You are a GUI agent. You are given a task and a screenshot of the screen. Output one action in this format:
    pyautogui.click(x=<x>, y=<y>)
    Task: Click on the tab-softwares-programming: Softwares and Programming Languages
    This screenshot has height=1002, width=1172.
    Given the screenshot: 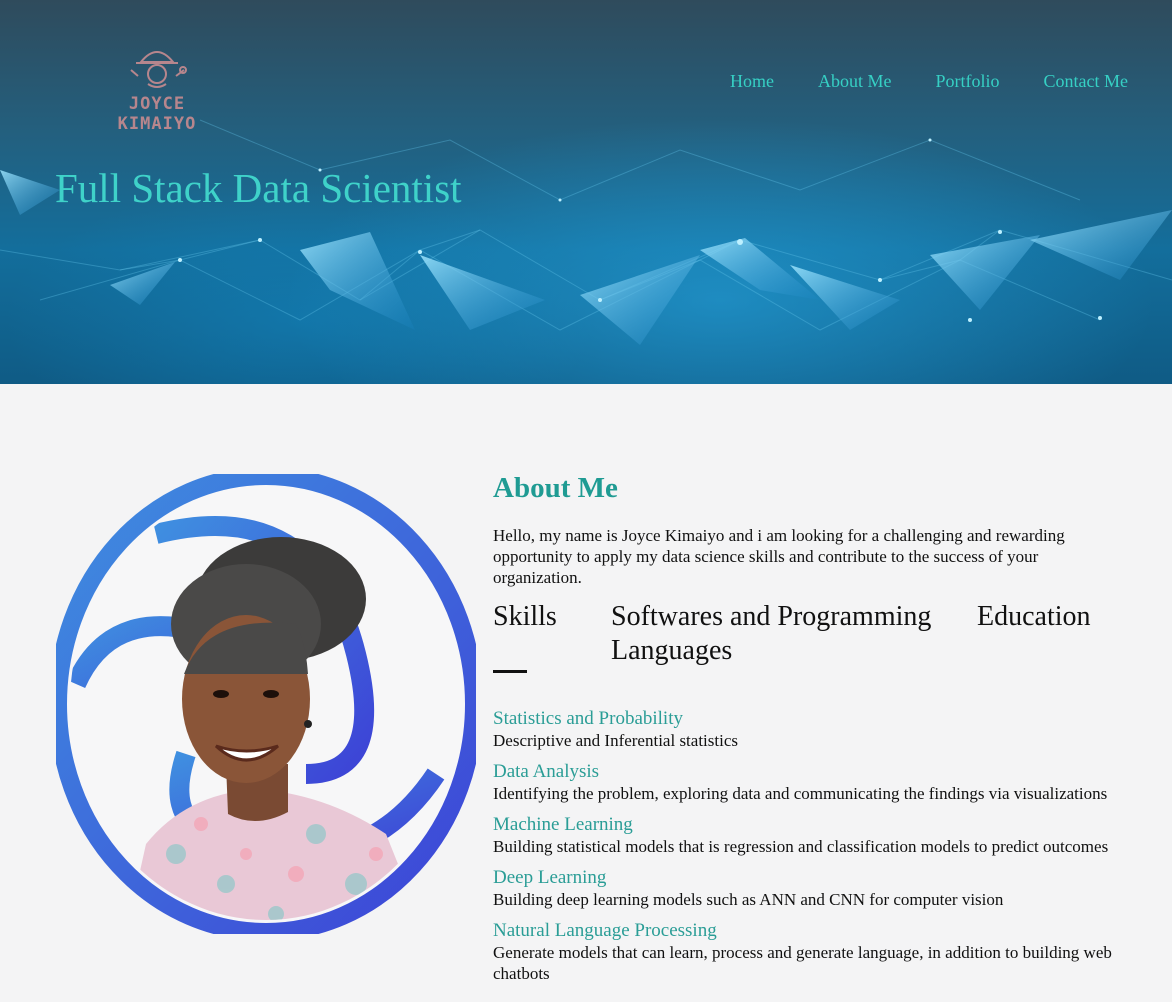 What is the action you would take?
    pyautogui.click(x=776, y=634)
    